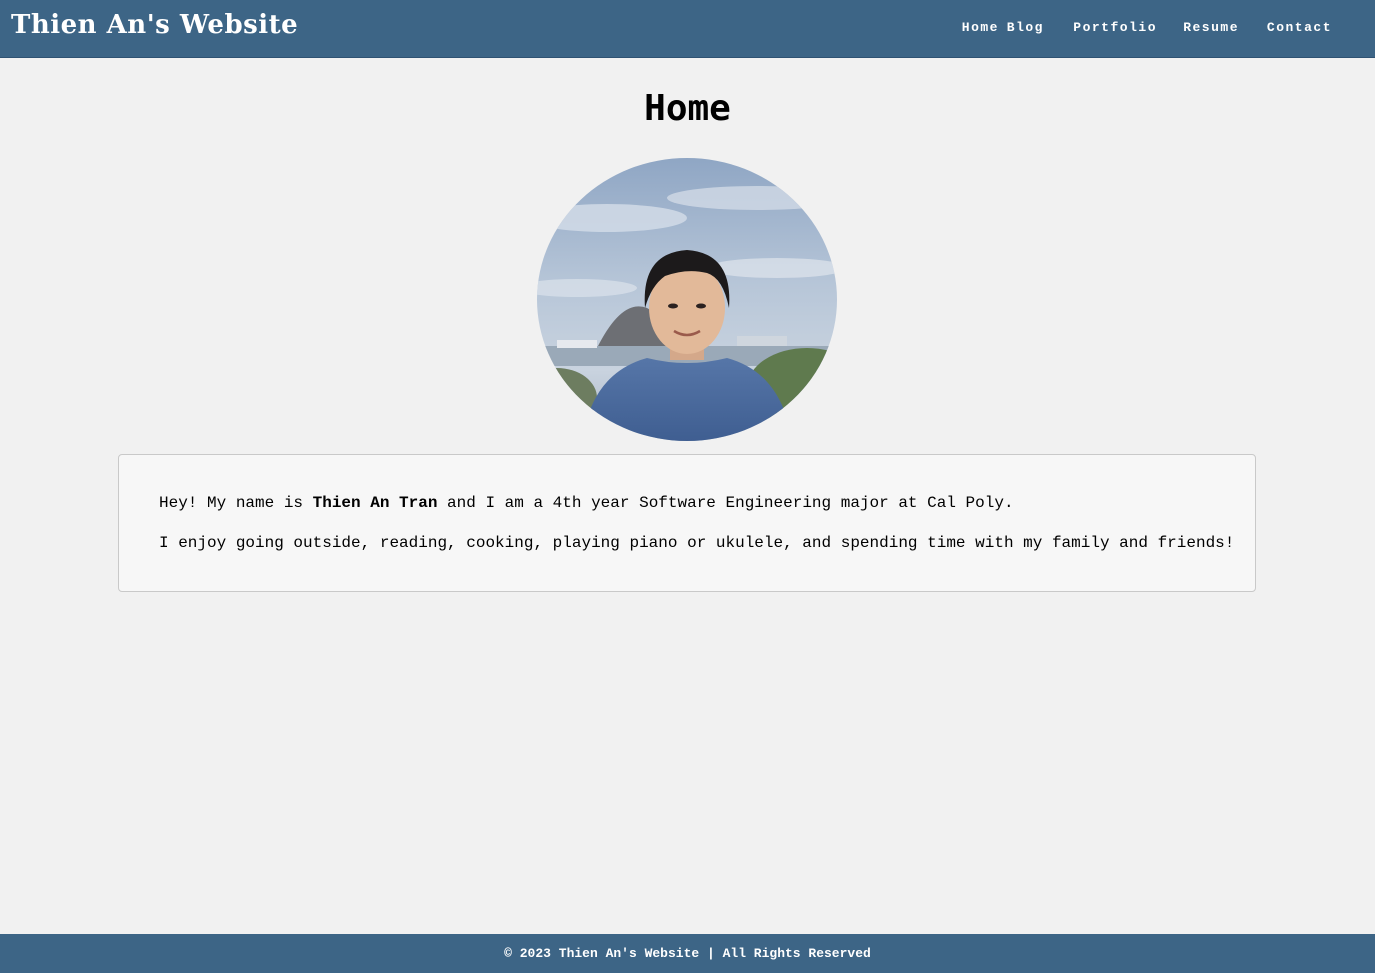  What do you see at coordinates (154, 25) in the screenshot?
I see `site-title-link: Thien An's Website` at bounding box center [154, 25].